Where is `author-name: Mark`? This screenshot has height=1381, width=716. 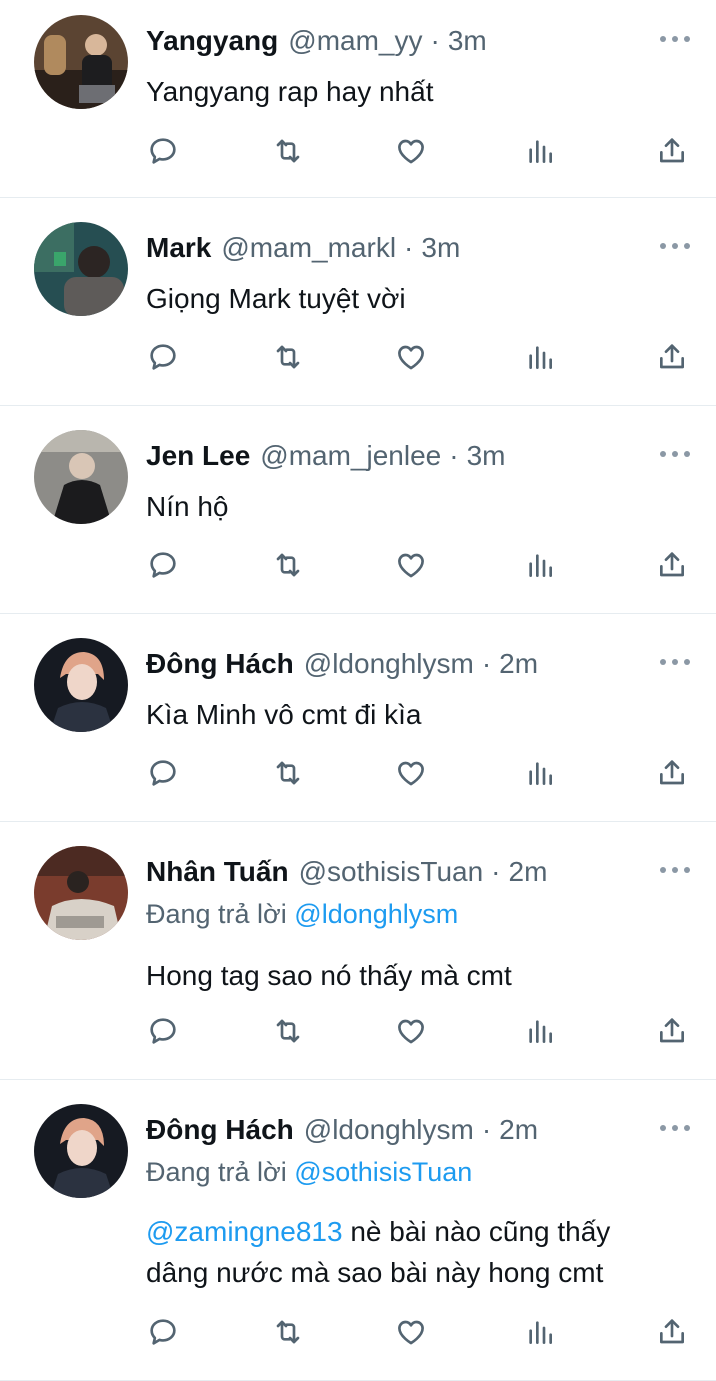 author-name: Mark is located at coordinates (178, 248).